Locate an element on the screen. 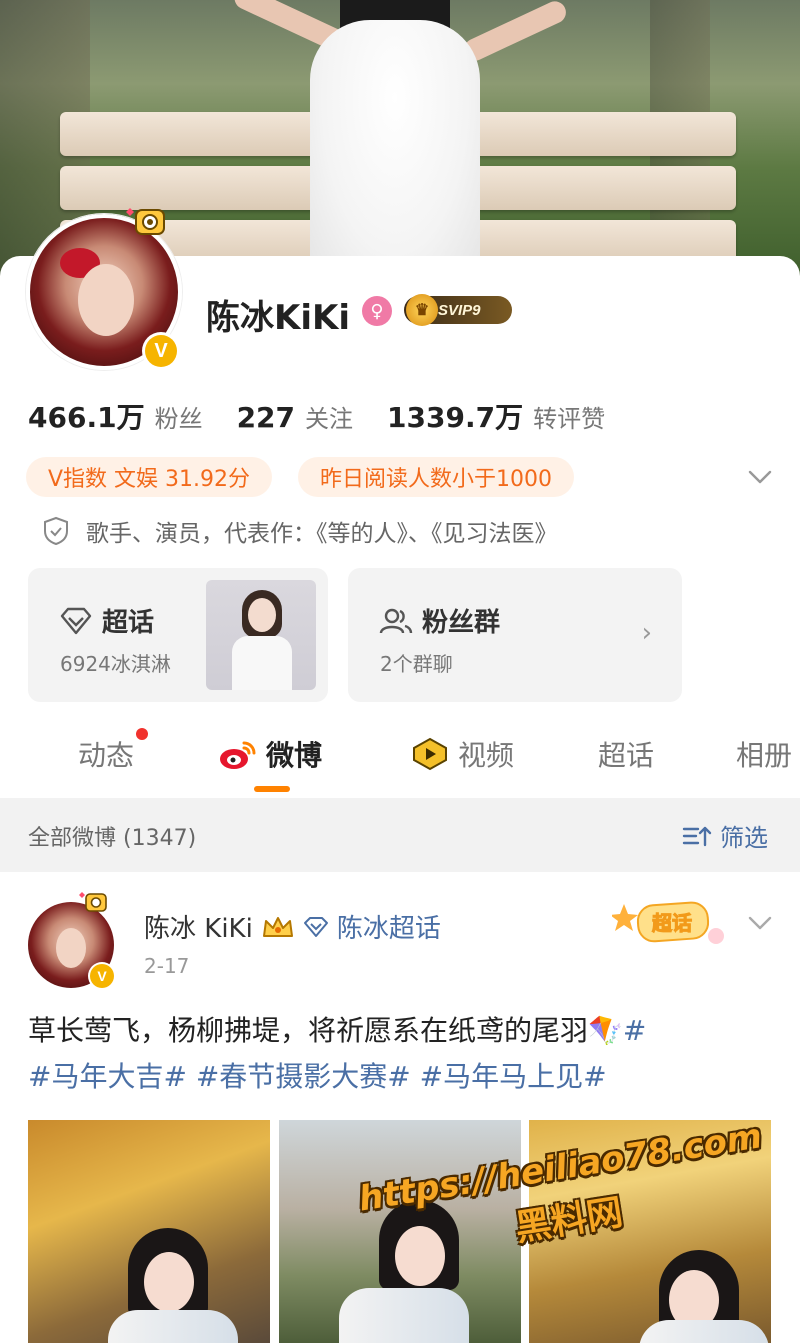 The height and width of the screenshot is (1343, 800). thumb-face is located at coordinates (262, 615).